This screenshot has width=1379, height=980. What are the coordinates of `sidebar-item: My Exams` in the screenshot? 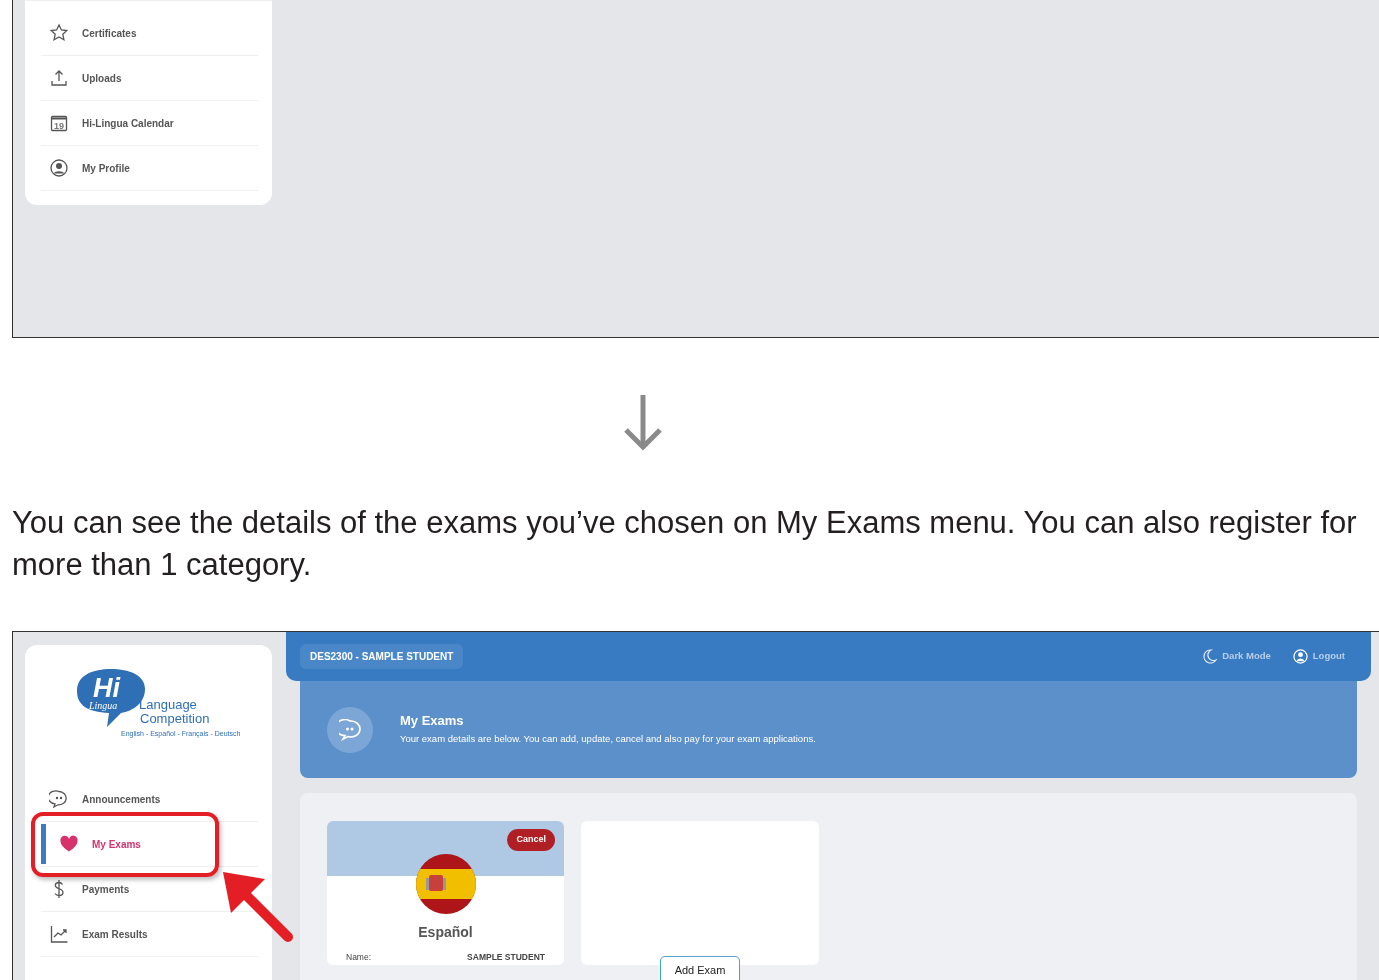 It's located at (93, 844).